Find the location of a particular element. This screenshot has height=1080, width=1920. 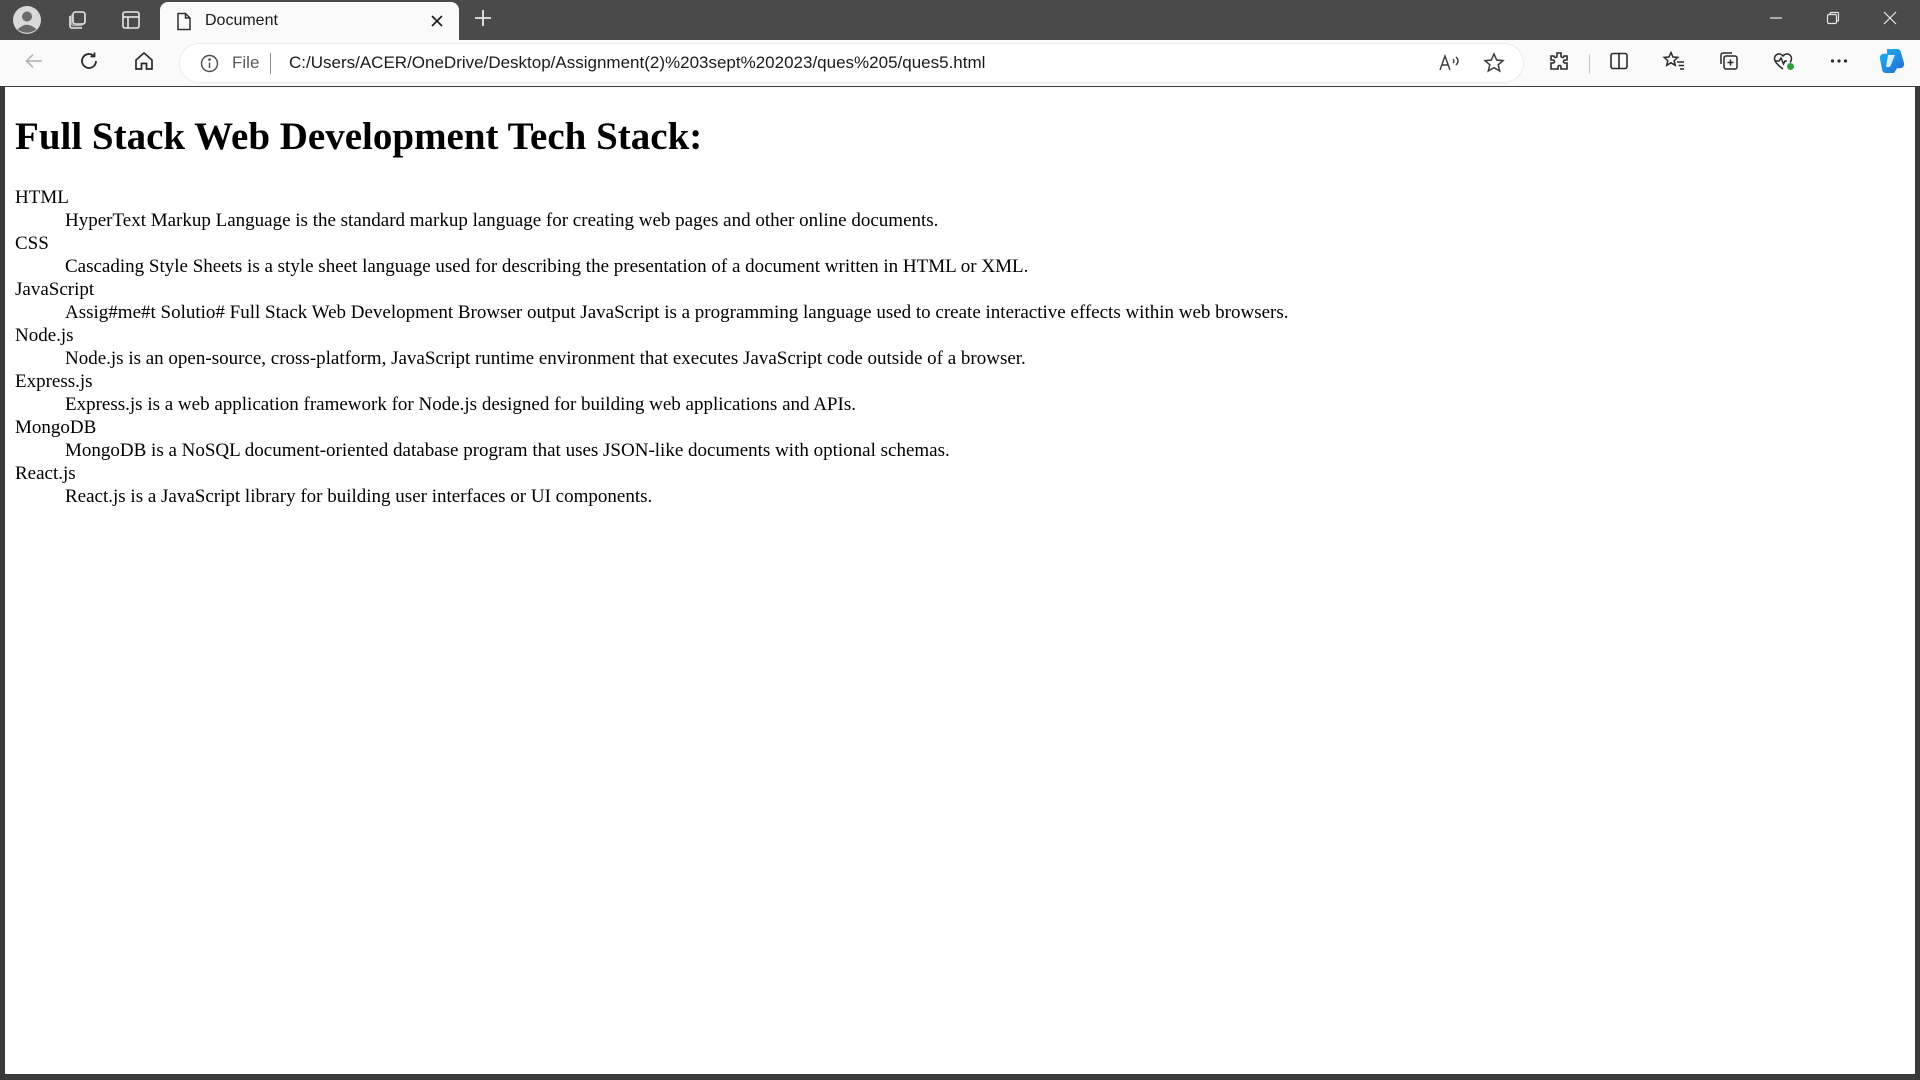

browser-essentials-button is located at coordinates (1784, 63).